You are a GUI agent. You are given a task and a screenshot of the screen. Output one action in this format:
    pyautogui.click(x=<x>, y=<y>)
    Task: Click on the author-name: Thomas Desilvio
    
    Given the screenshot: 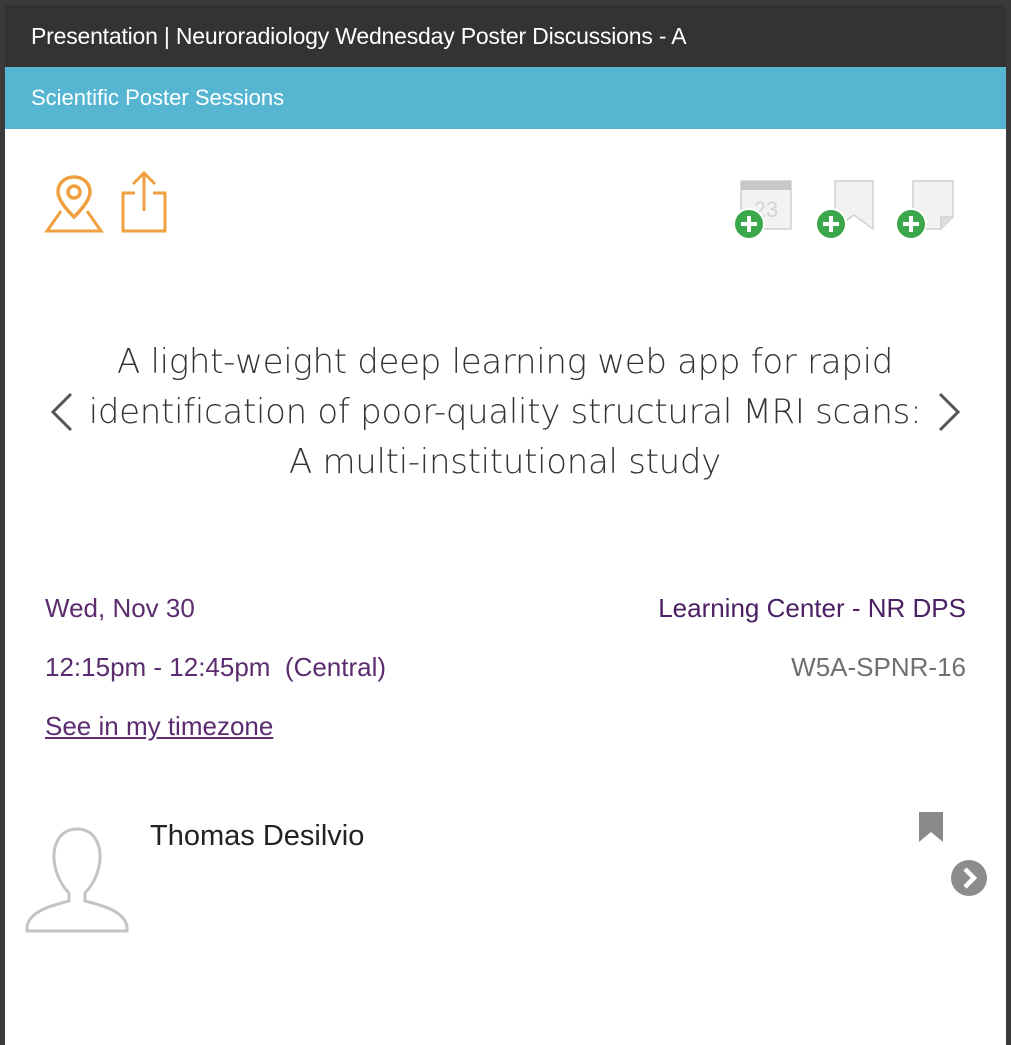 What is the action you would take?
    pyautogui.click(x=257, y=836)
    